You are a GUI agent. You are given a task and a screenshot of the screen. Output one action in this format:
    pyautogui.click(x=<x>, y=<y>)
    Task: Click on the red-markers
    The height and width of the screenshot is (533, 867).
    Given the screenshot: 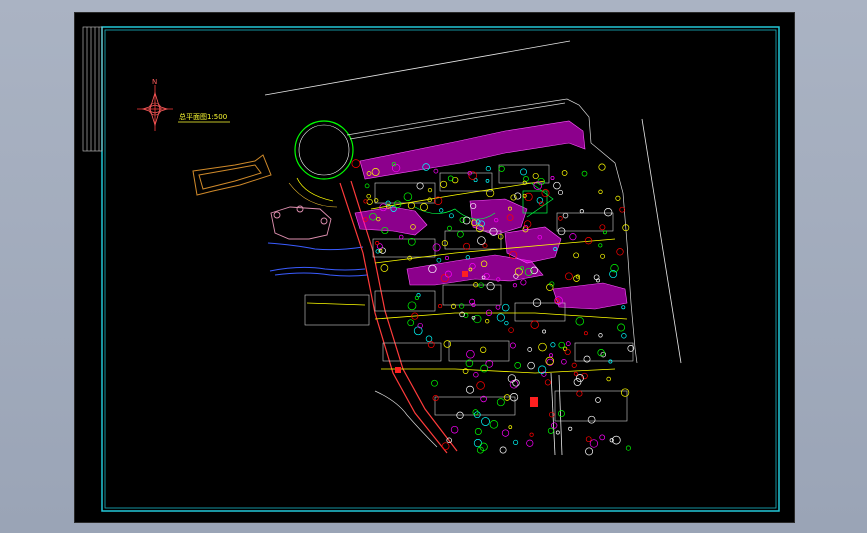 What is the action you would take?
    pyautogui.click(x=466, y=339)
    